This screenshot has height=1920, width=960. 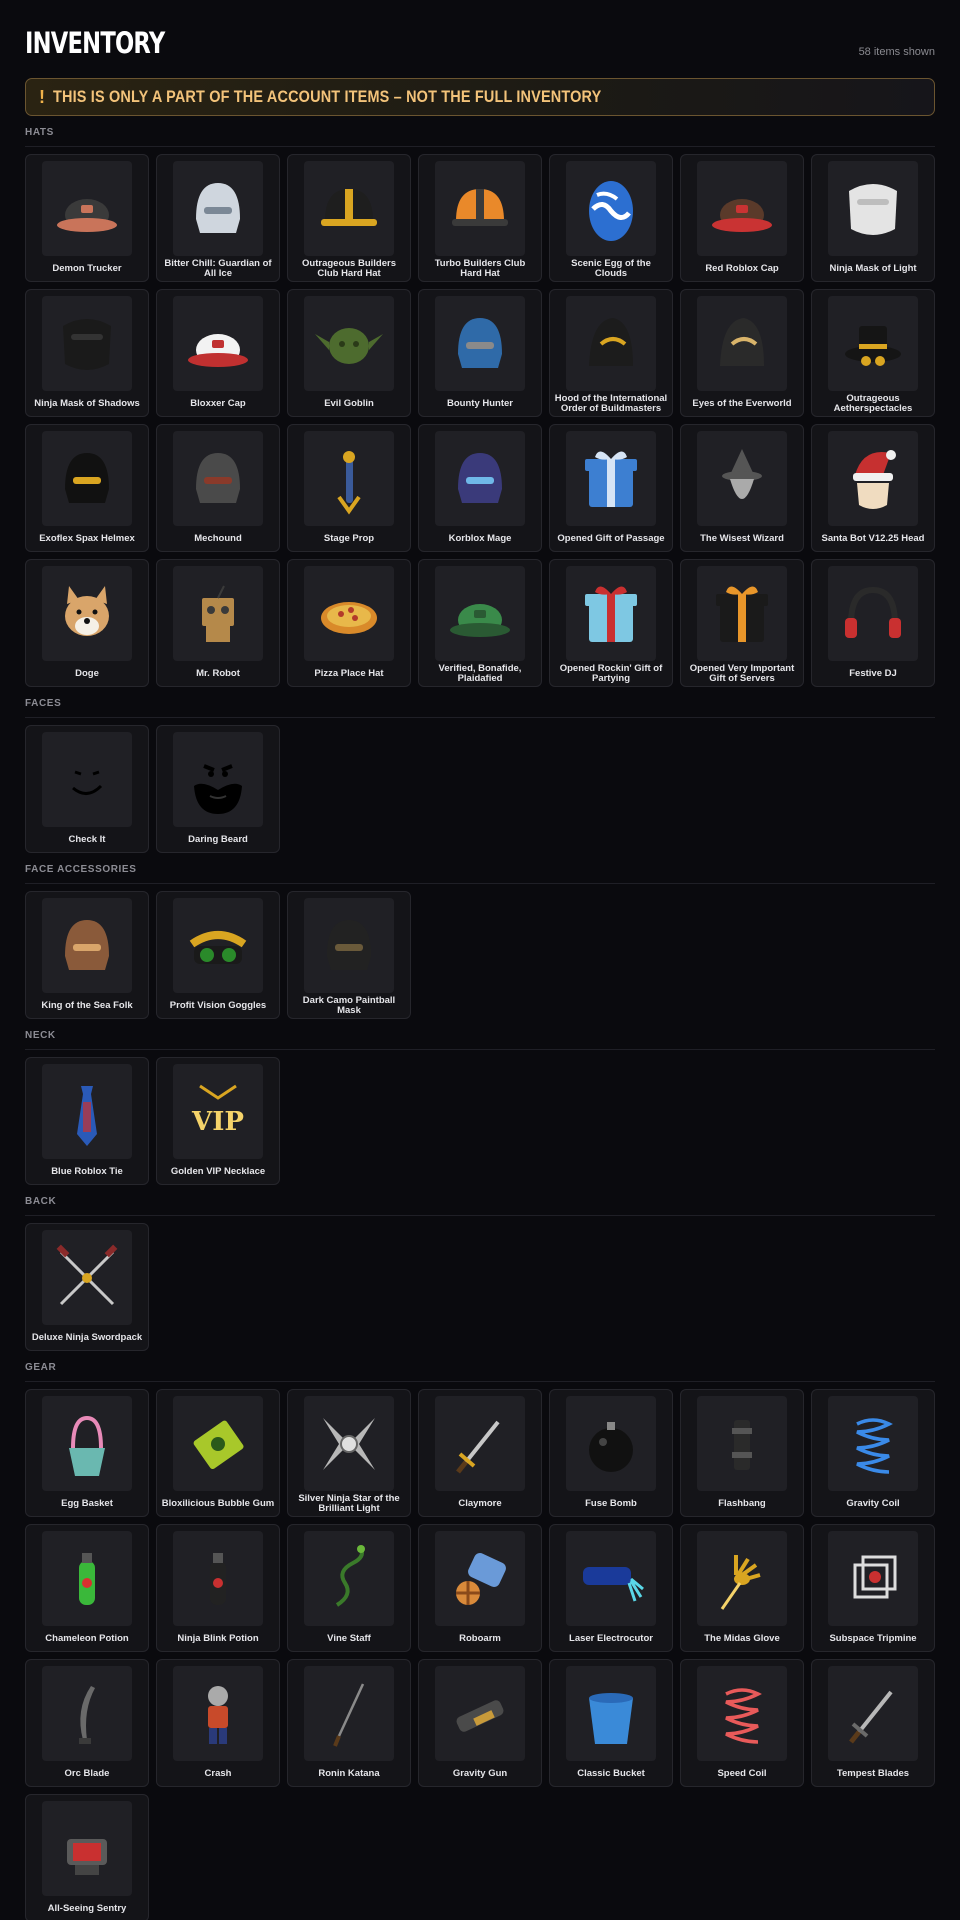 What do you see at coordinates (349, 488) in the screenshot?
I see `item-card: Stage Prop` at bounding box center [349, 488].